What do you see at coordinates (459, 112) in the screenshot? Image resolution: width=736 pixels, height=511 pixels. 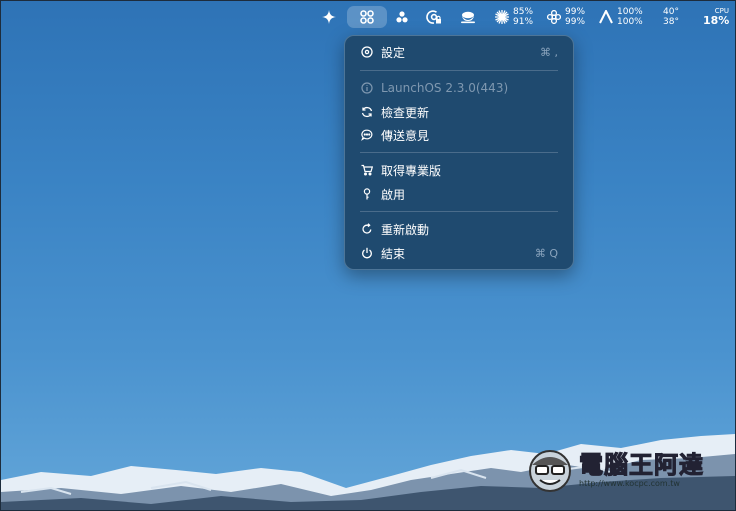 I see `menu-item-check-updates: 檢查更新` at bounding box center [459, 112].